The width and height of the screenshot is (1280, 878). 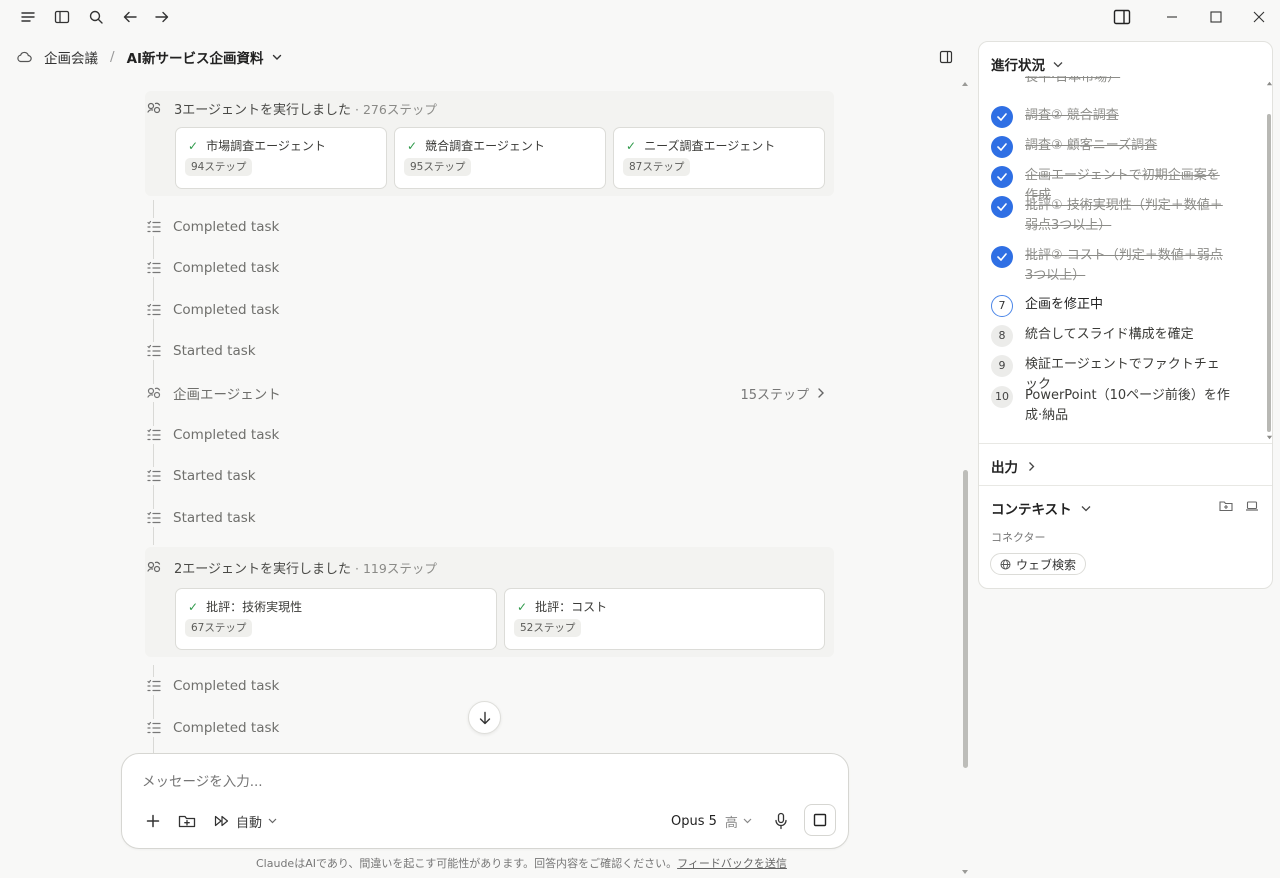 I want to click on agent-card: ✓ ニーズ調査エージェント 87ステップ, so click(x=719, y=158).